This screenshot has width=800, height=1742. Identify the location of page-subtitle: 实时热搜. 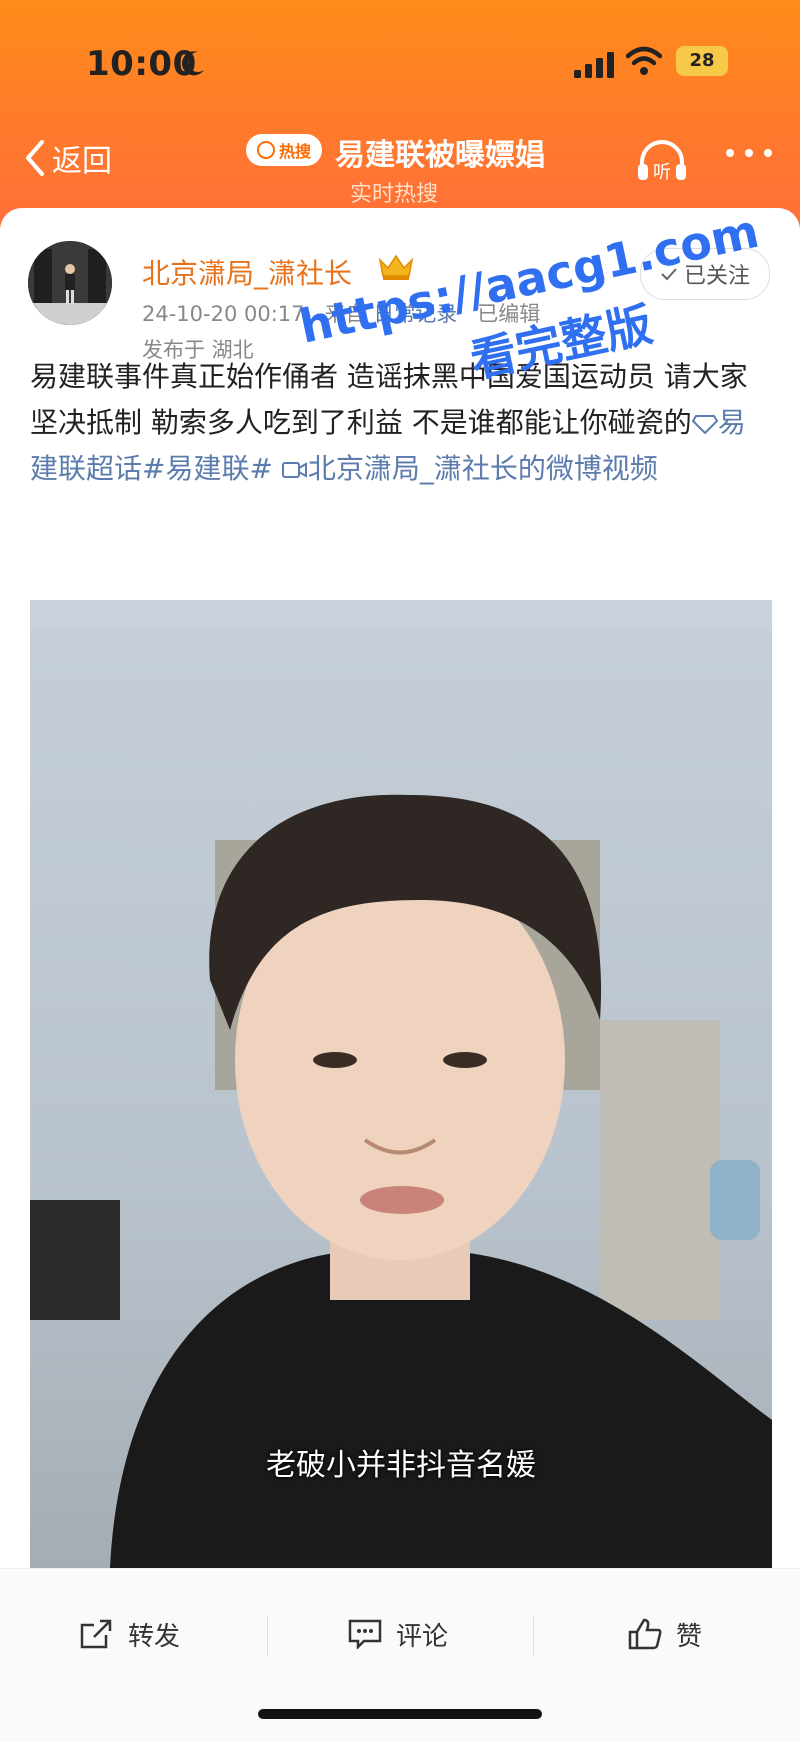
(394, 194).